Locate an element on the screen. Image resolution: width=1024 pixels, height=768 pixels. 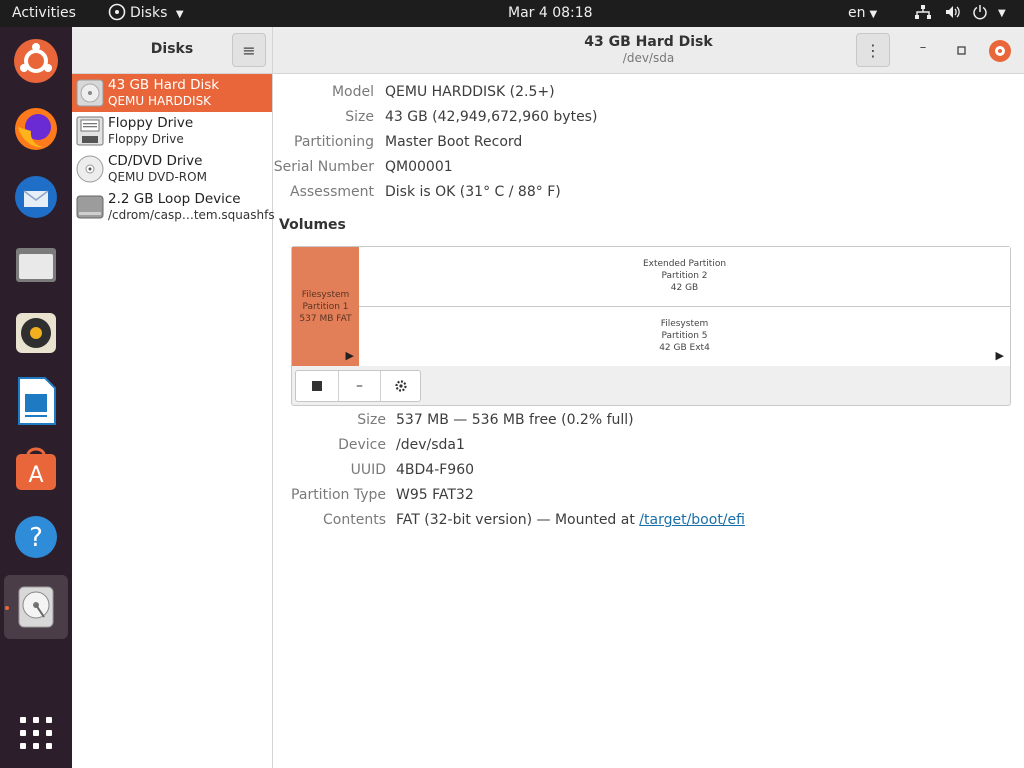
menu-button: ≡ is located at coordinates (249, 50).